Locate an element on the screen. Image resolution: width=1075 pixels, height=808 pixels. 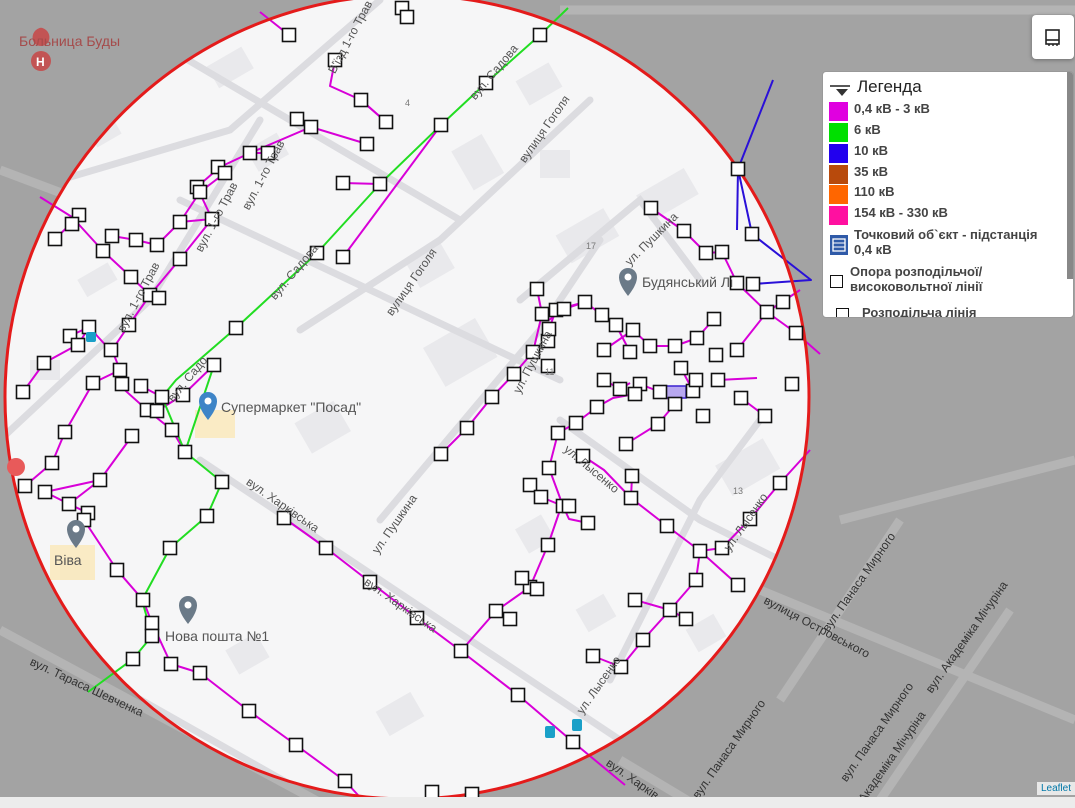
attribution-link: Leaflet is located at coordinates (1055, 788).